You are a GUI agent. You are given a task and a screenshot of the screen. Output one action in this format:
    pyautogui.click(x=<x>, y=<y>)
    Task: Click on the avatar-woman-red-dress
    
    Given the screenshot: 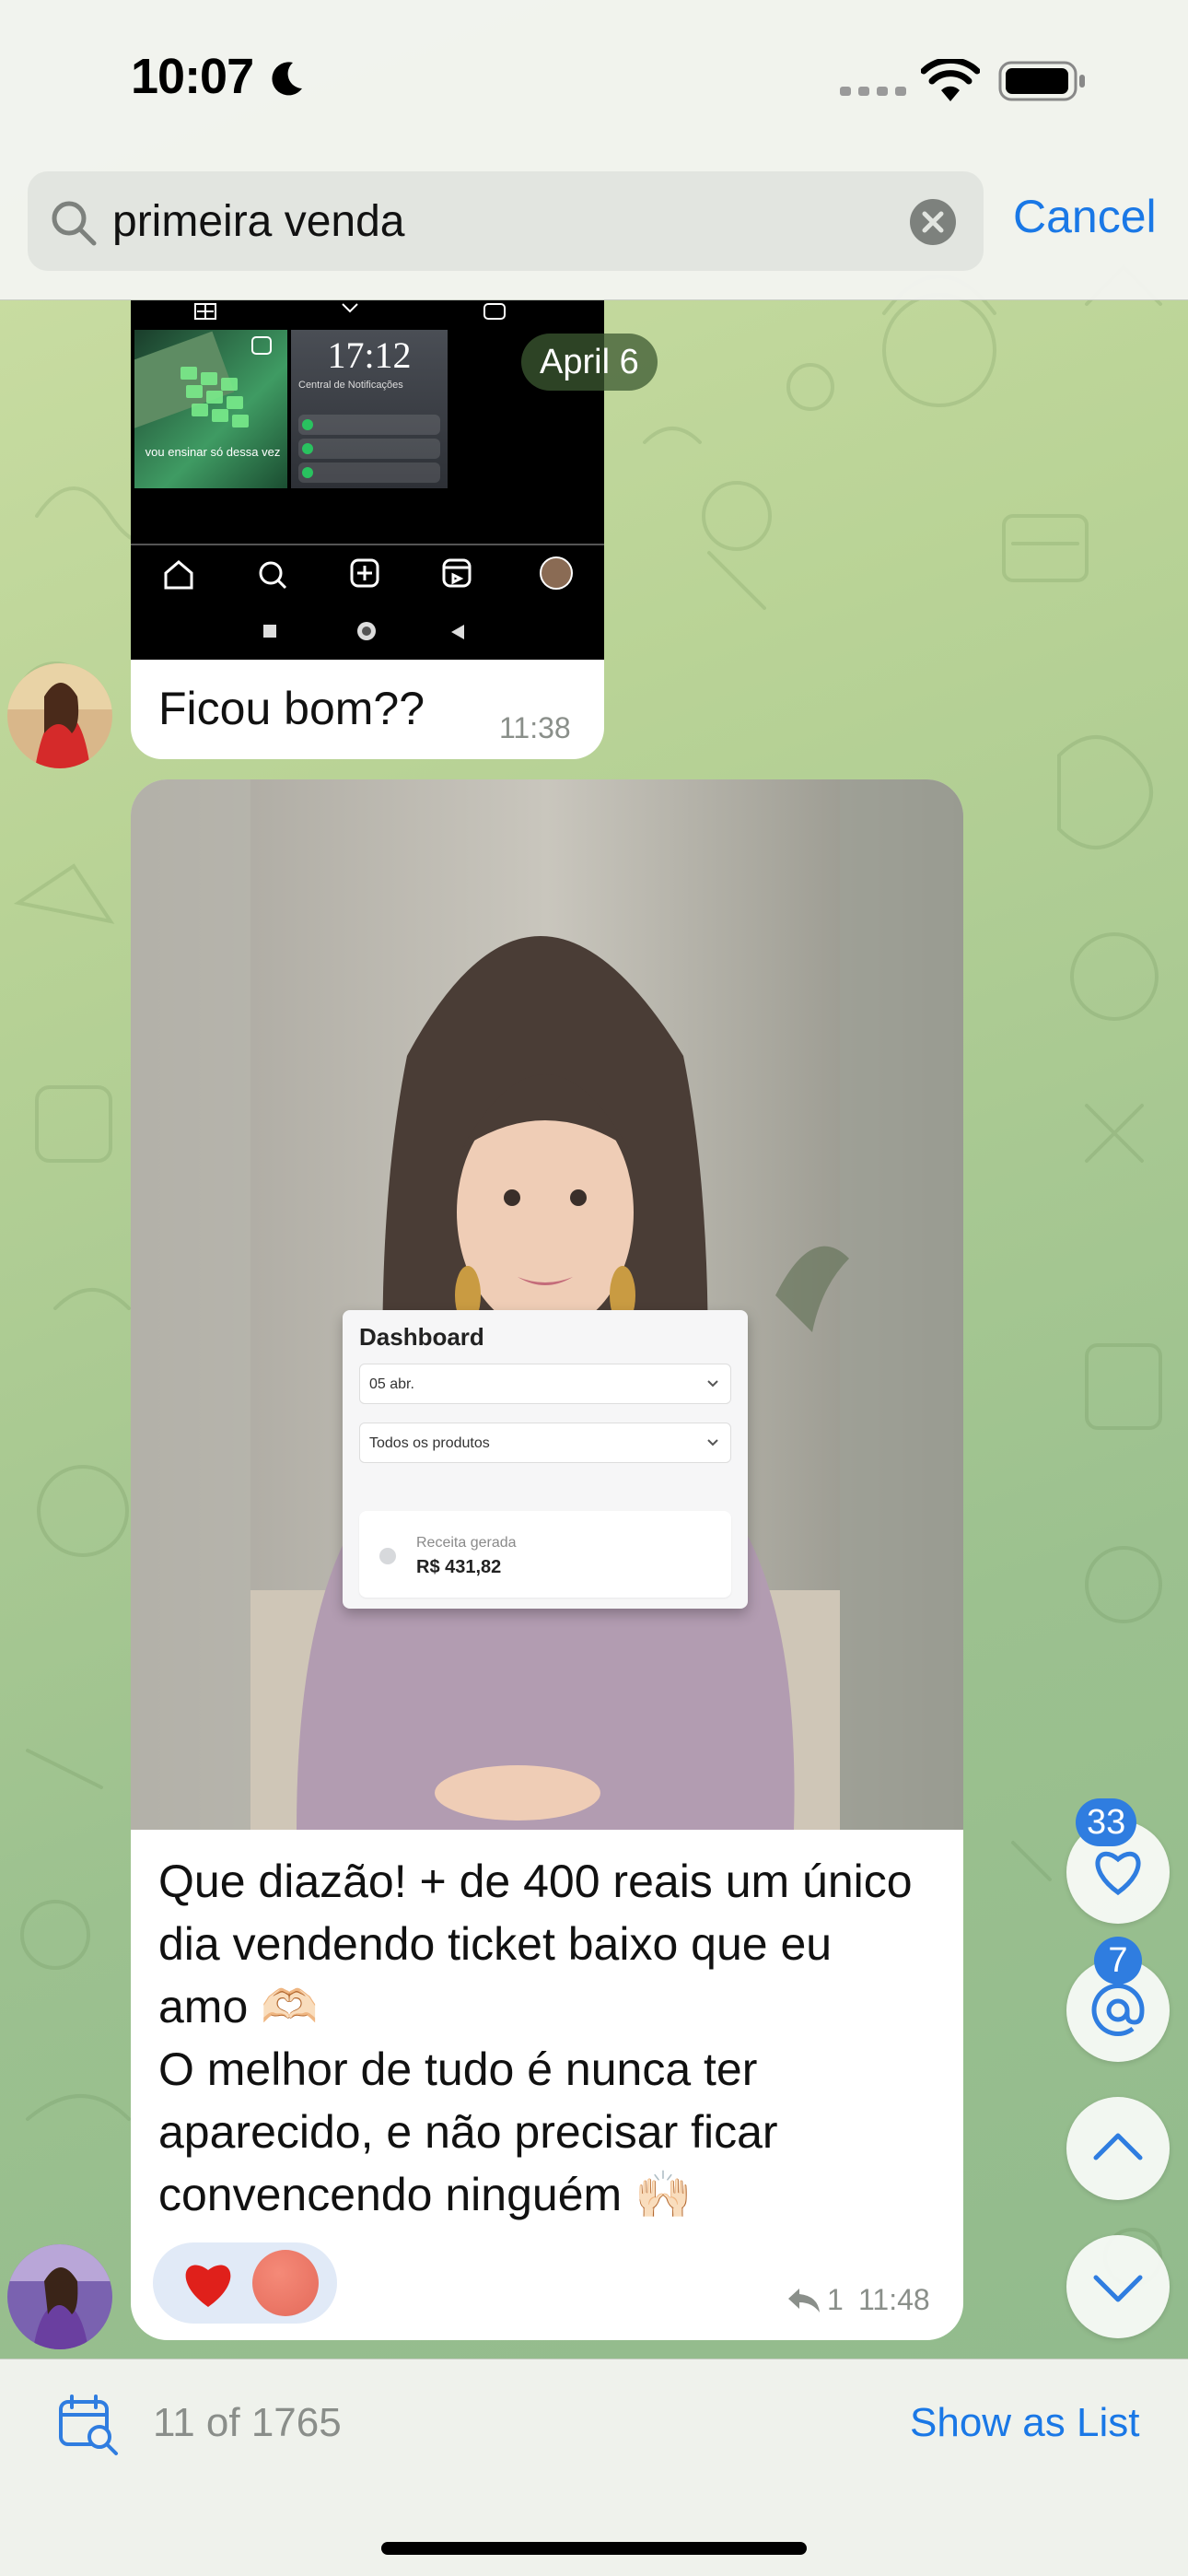 What is the action you would take?
    pyautogui.click(x=59, y=715)
    